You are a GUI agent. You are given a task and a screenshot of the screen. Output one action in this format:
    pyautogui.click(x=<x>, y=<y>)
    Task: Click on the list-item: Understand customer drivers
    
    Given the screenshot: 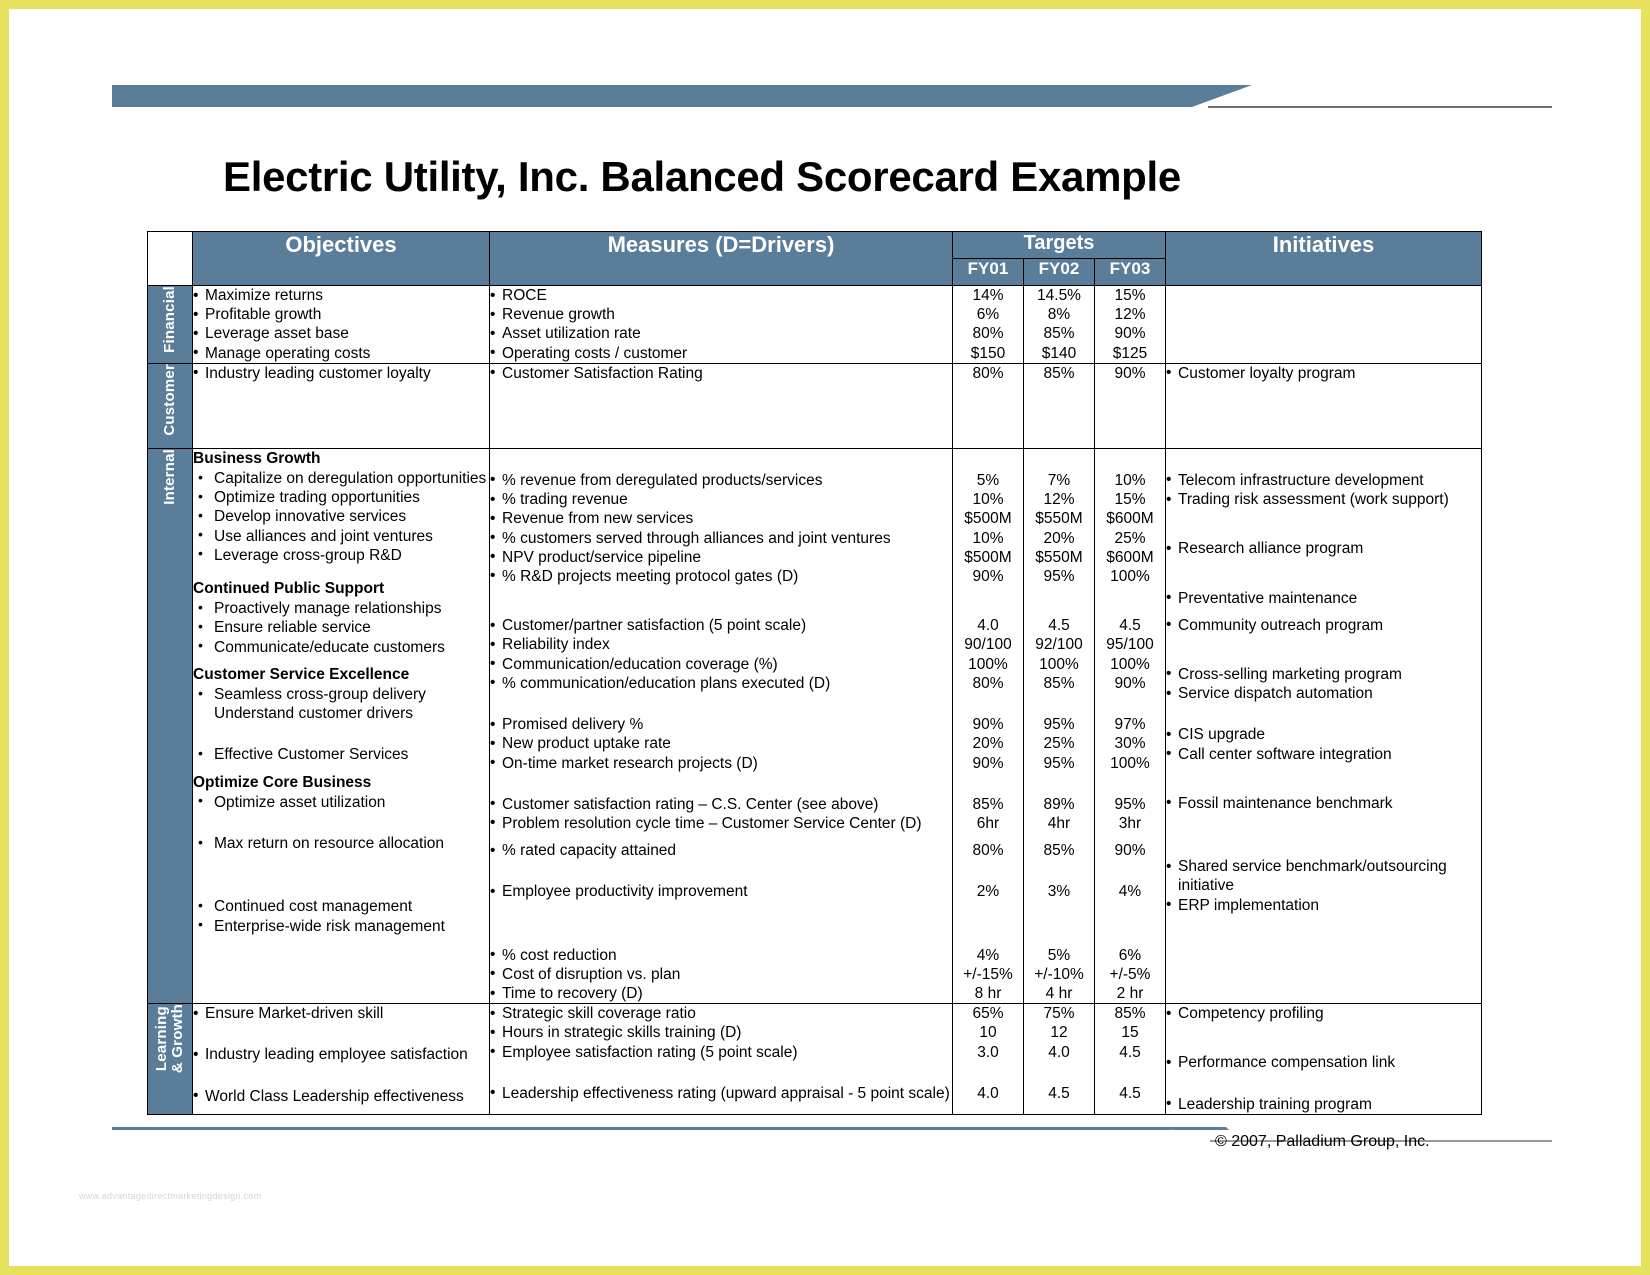 What is the action you would take?
    pyautogui.click(x=313, y=714)
    